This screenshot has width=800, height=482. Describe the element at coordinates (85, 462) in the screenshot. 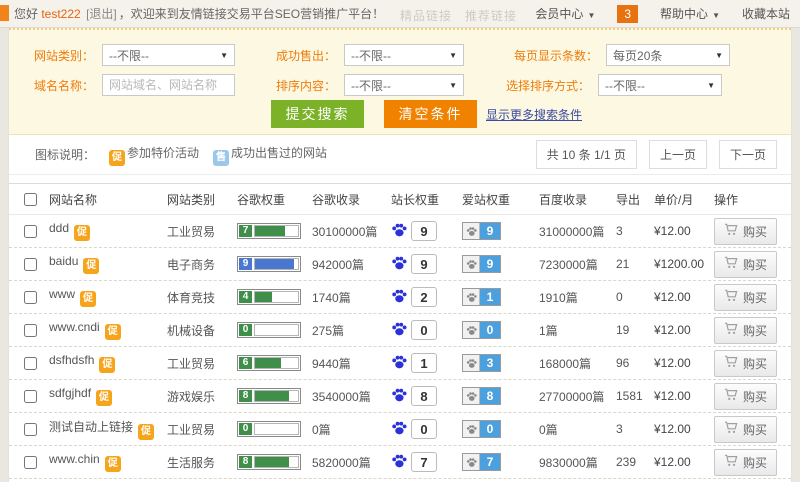

I see `site-name-link: www.chin 促` at that location.